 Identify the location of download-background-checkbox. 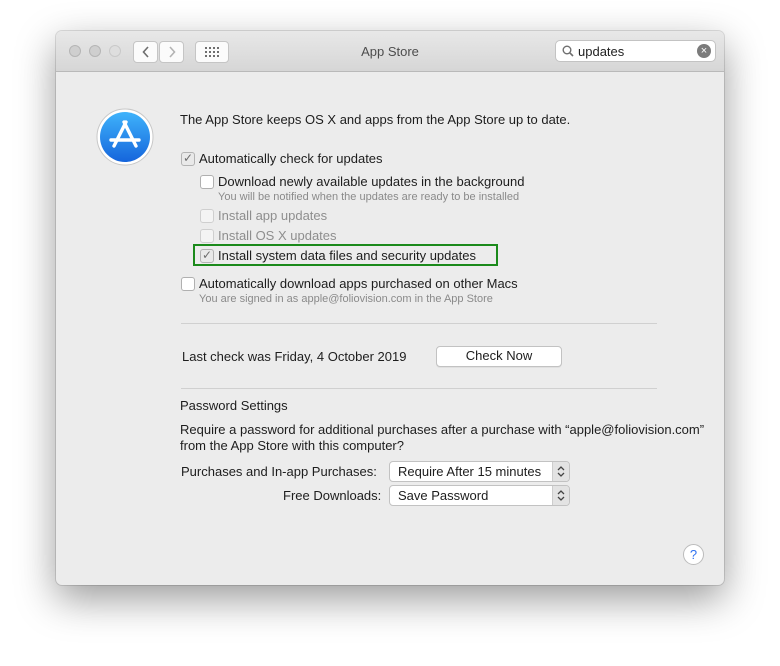
(207, 182).